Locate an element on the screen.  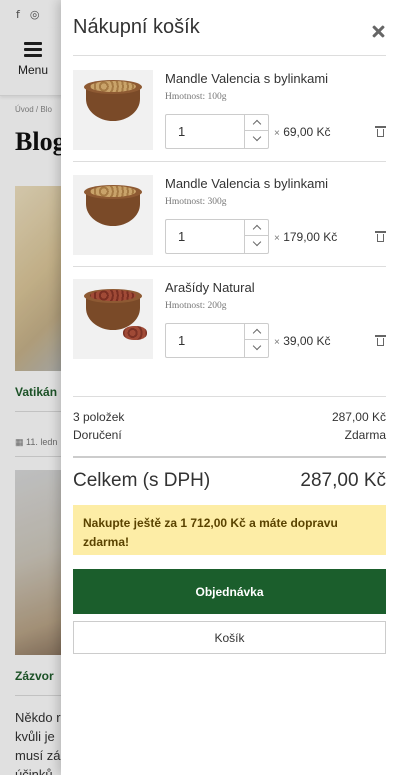
price-value: 179,00 Kč is located at coordinates (310, 237).